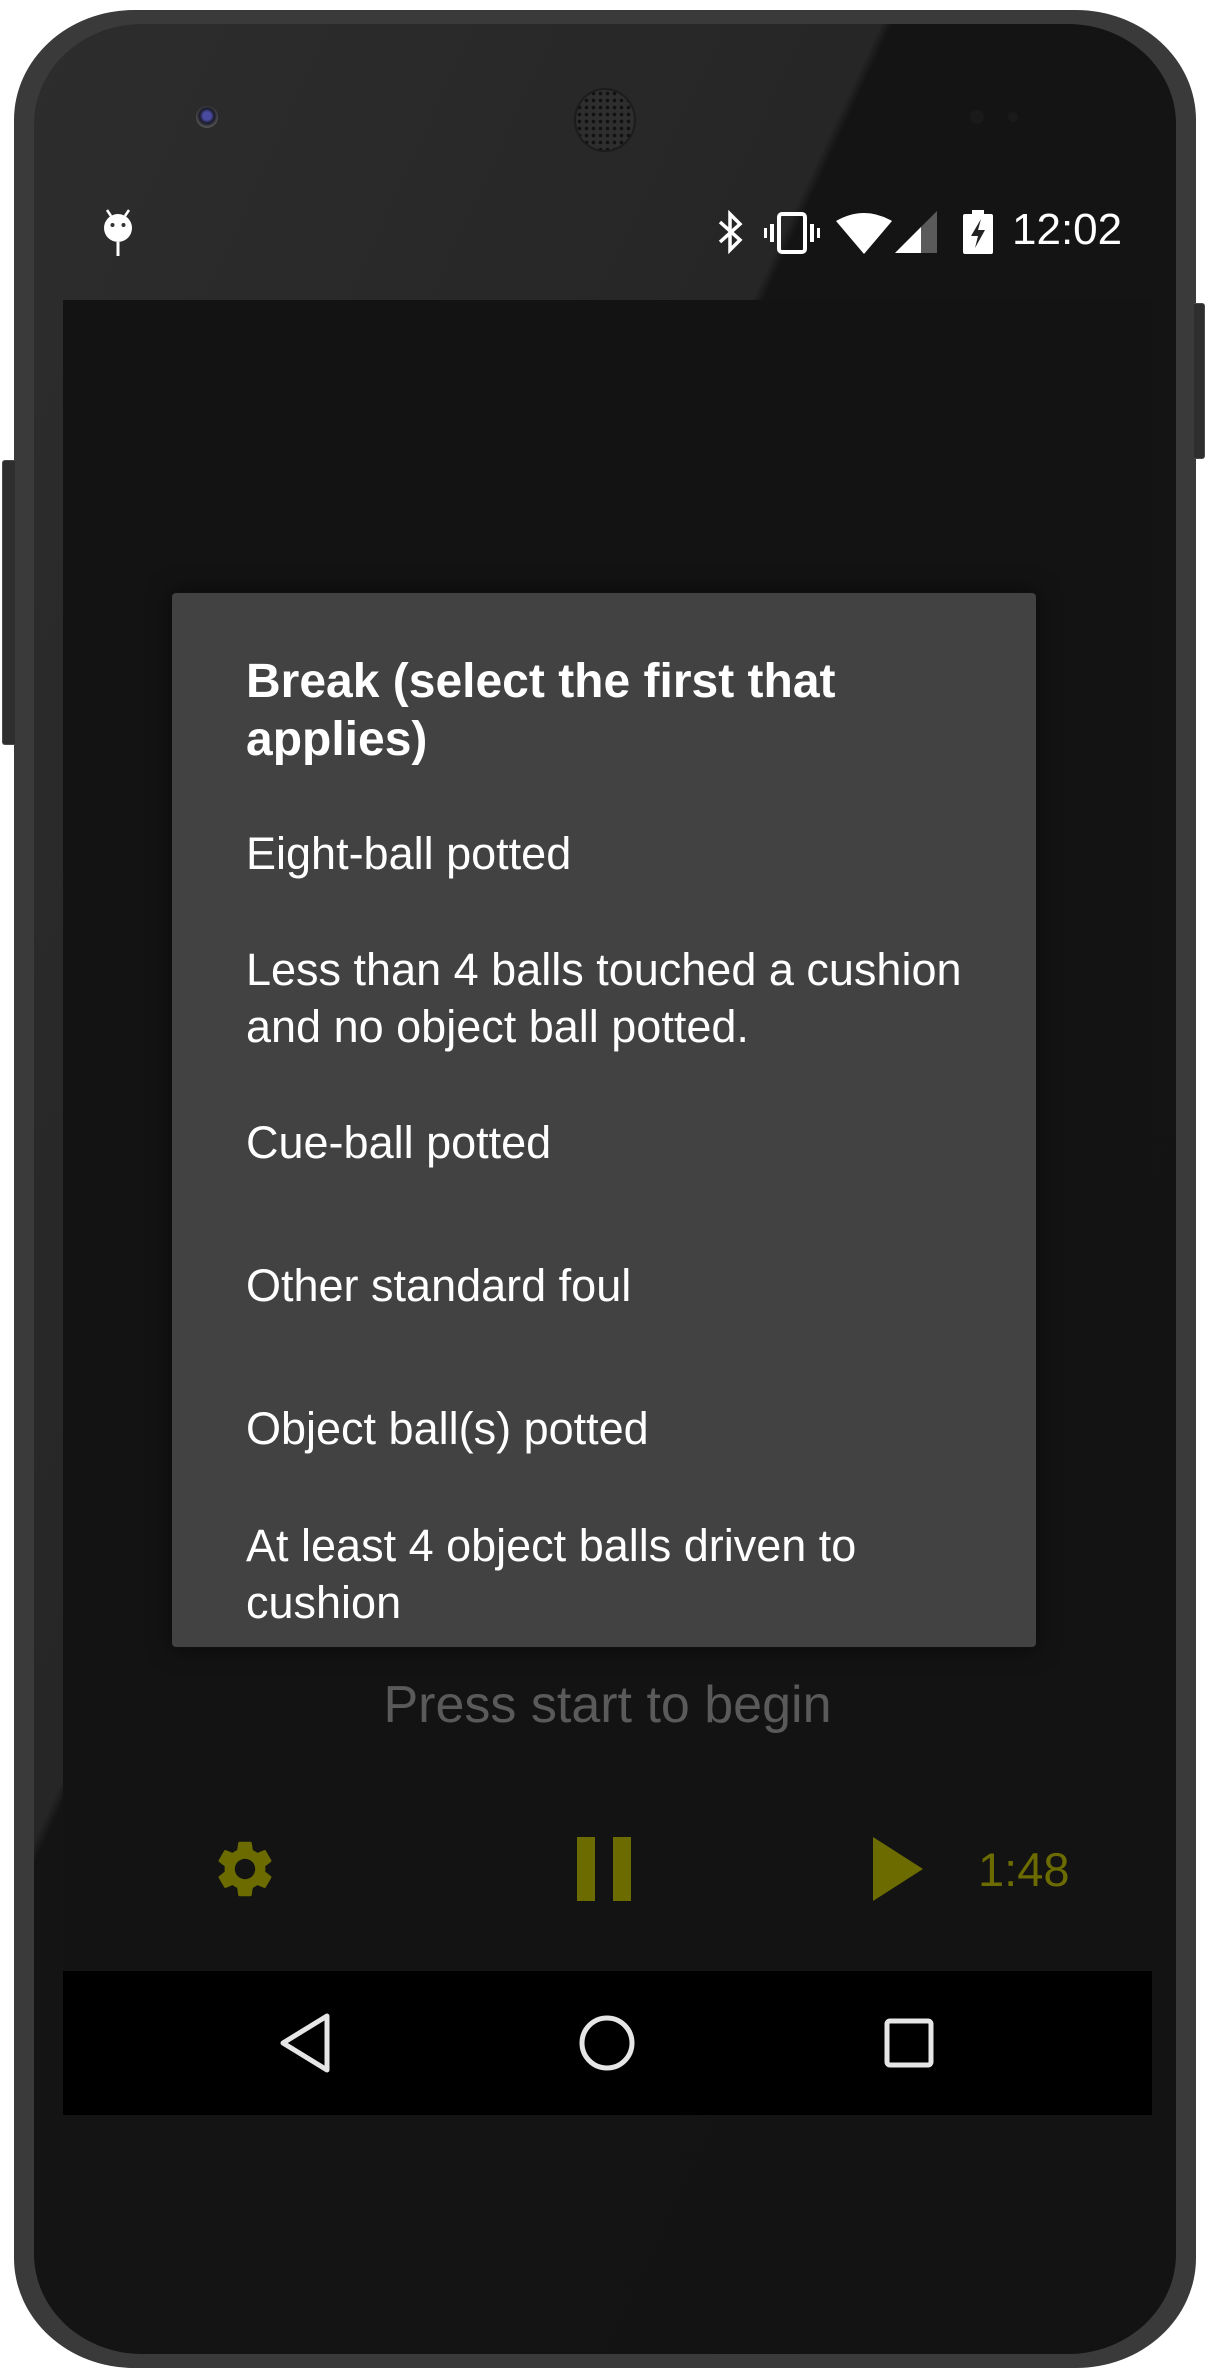  I want to click on power-button, so click(1199, 381).